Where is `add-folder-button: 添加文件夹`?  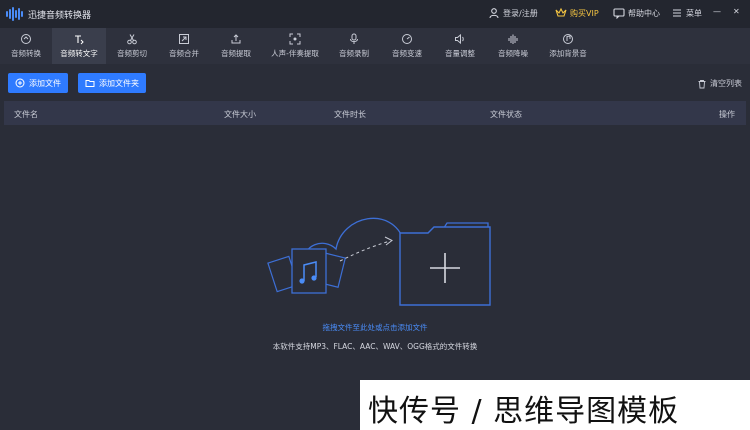 add-folder-button: 添加文件夹 is located at coordinates (112, 83).